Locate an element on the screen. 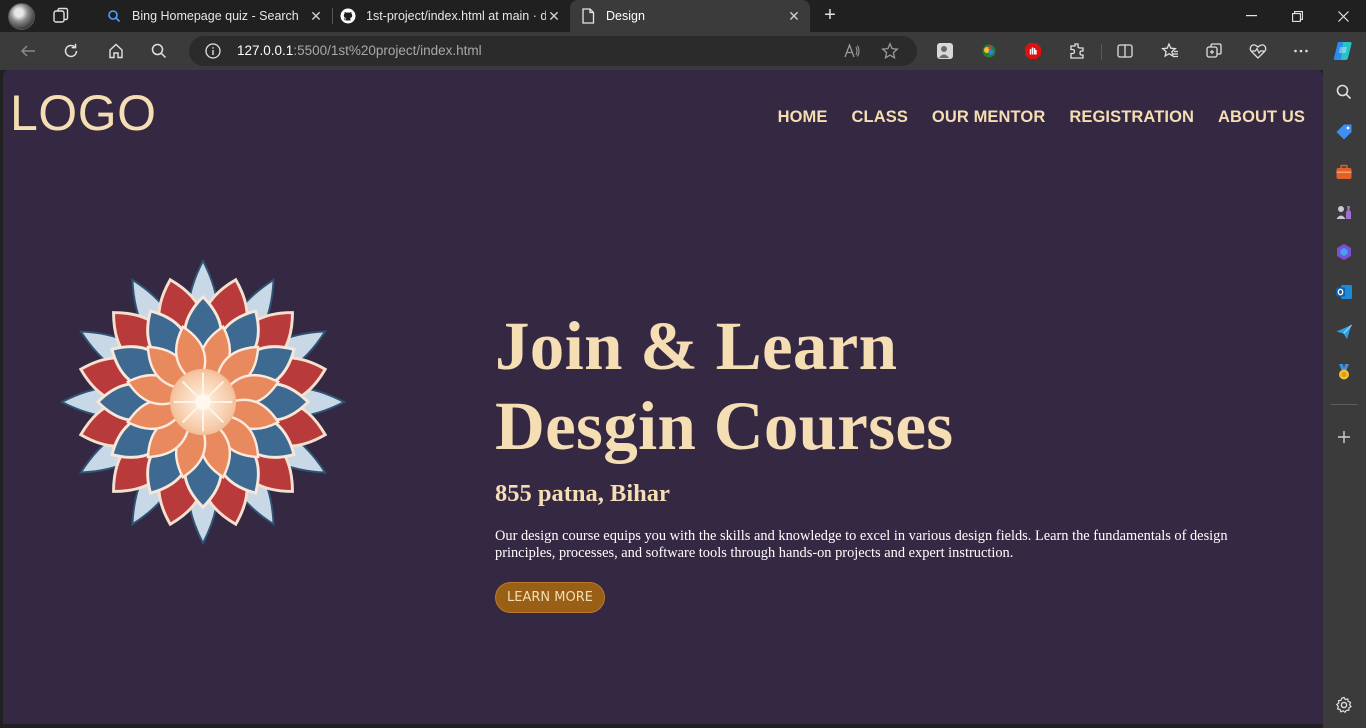 Image resolution: width=1366 pixels, height=728 pixels. copilot-icon is located at coordinates (1343, 51).